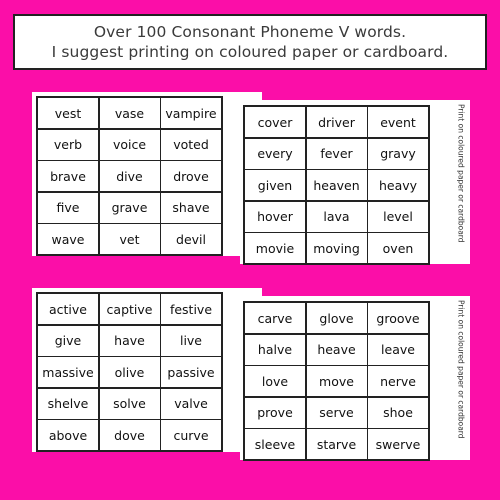  I want to click on word-cell: move, so click(336, 381).